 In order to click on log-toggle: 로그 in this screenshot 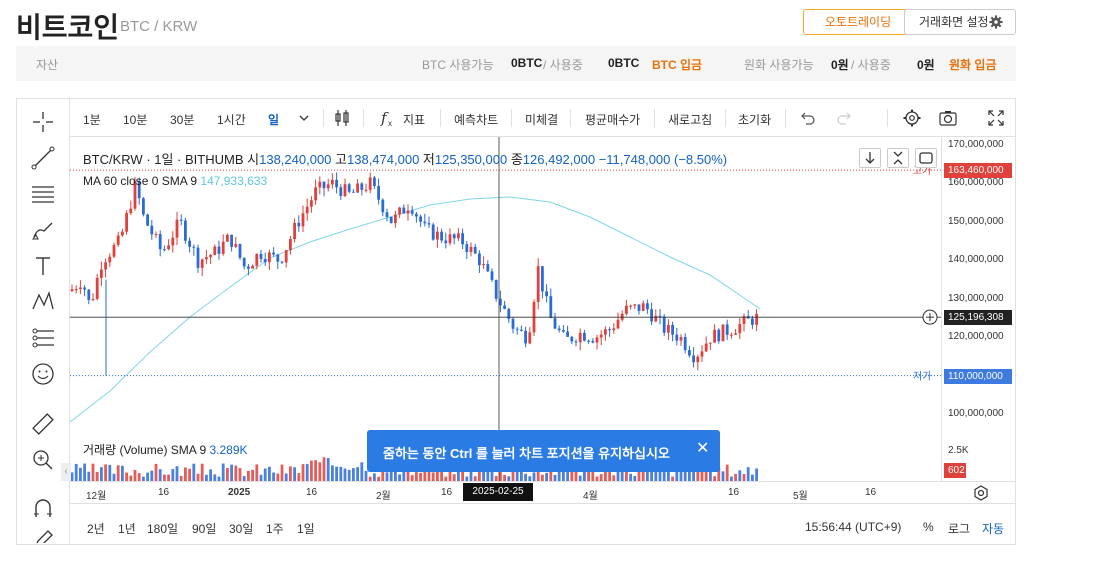, I will do `click(959, 528)`.